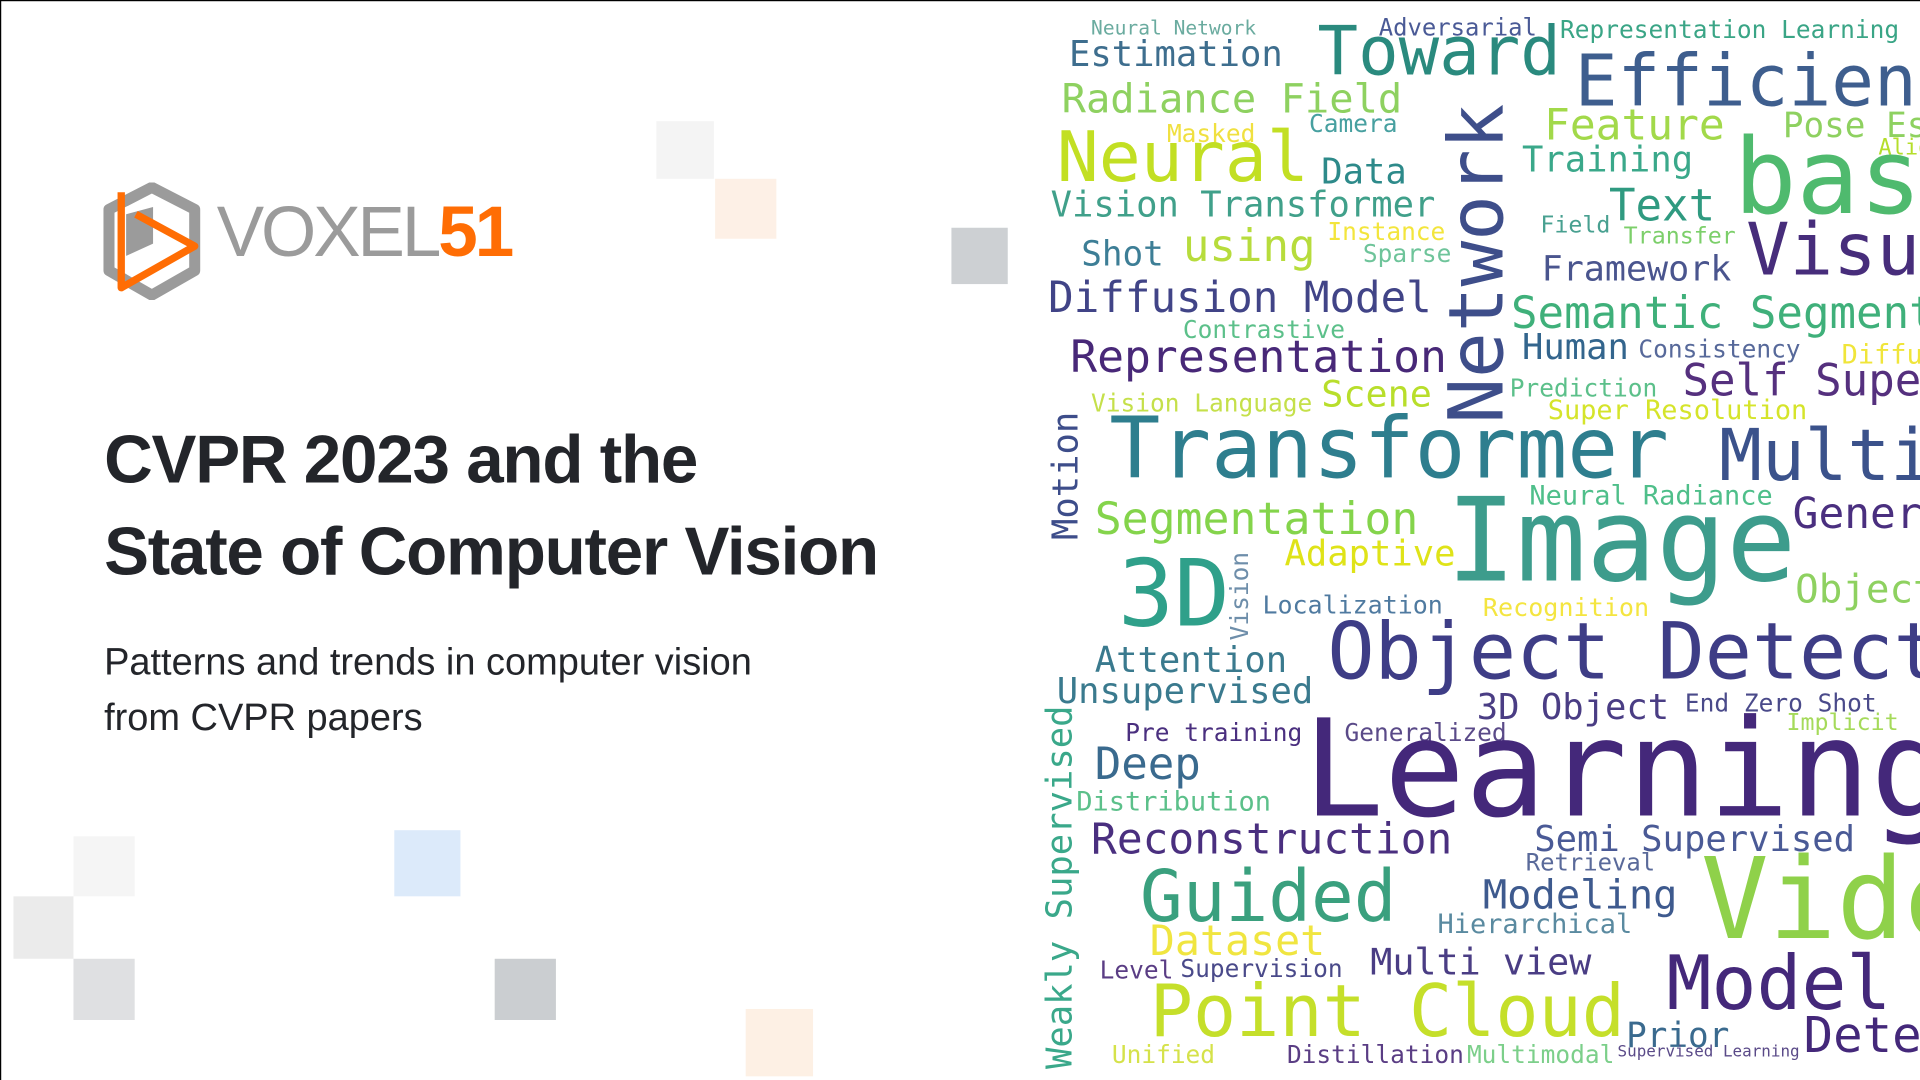 This screenshot has width=1920, height=1080. Describe the element at coordinates (1708, 1052) in the screenshot. I see `word-cloud-word: Supervised Learning` at that location.